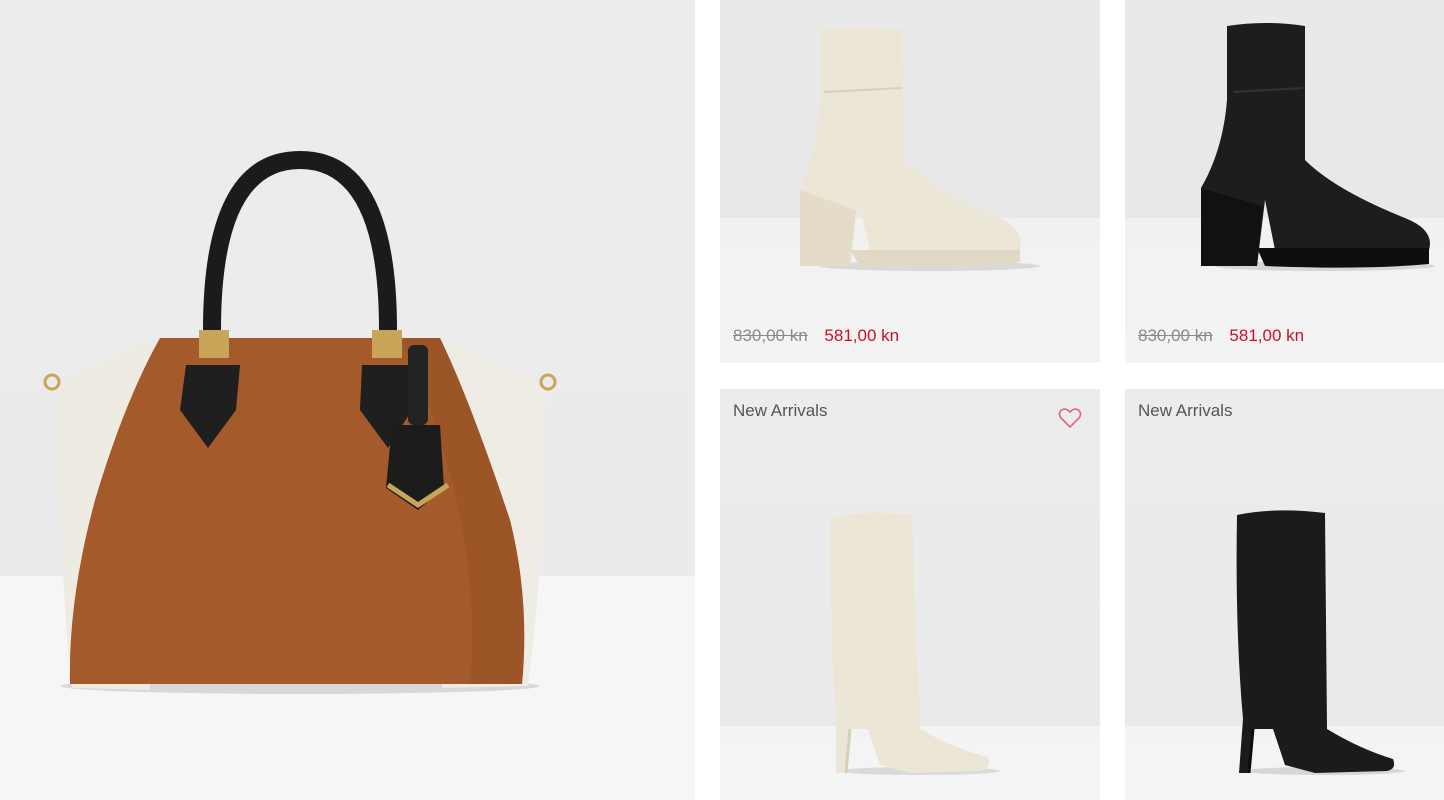 The image size is (1444, 800). What do you see at coordinates (1320, 642) in the screenshot?
I see `black-knee-high-boot-image` at bounding box center [1320, 642].